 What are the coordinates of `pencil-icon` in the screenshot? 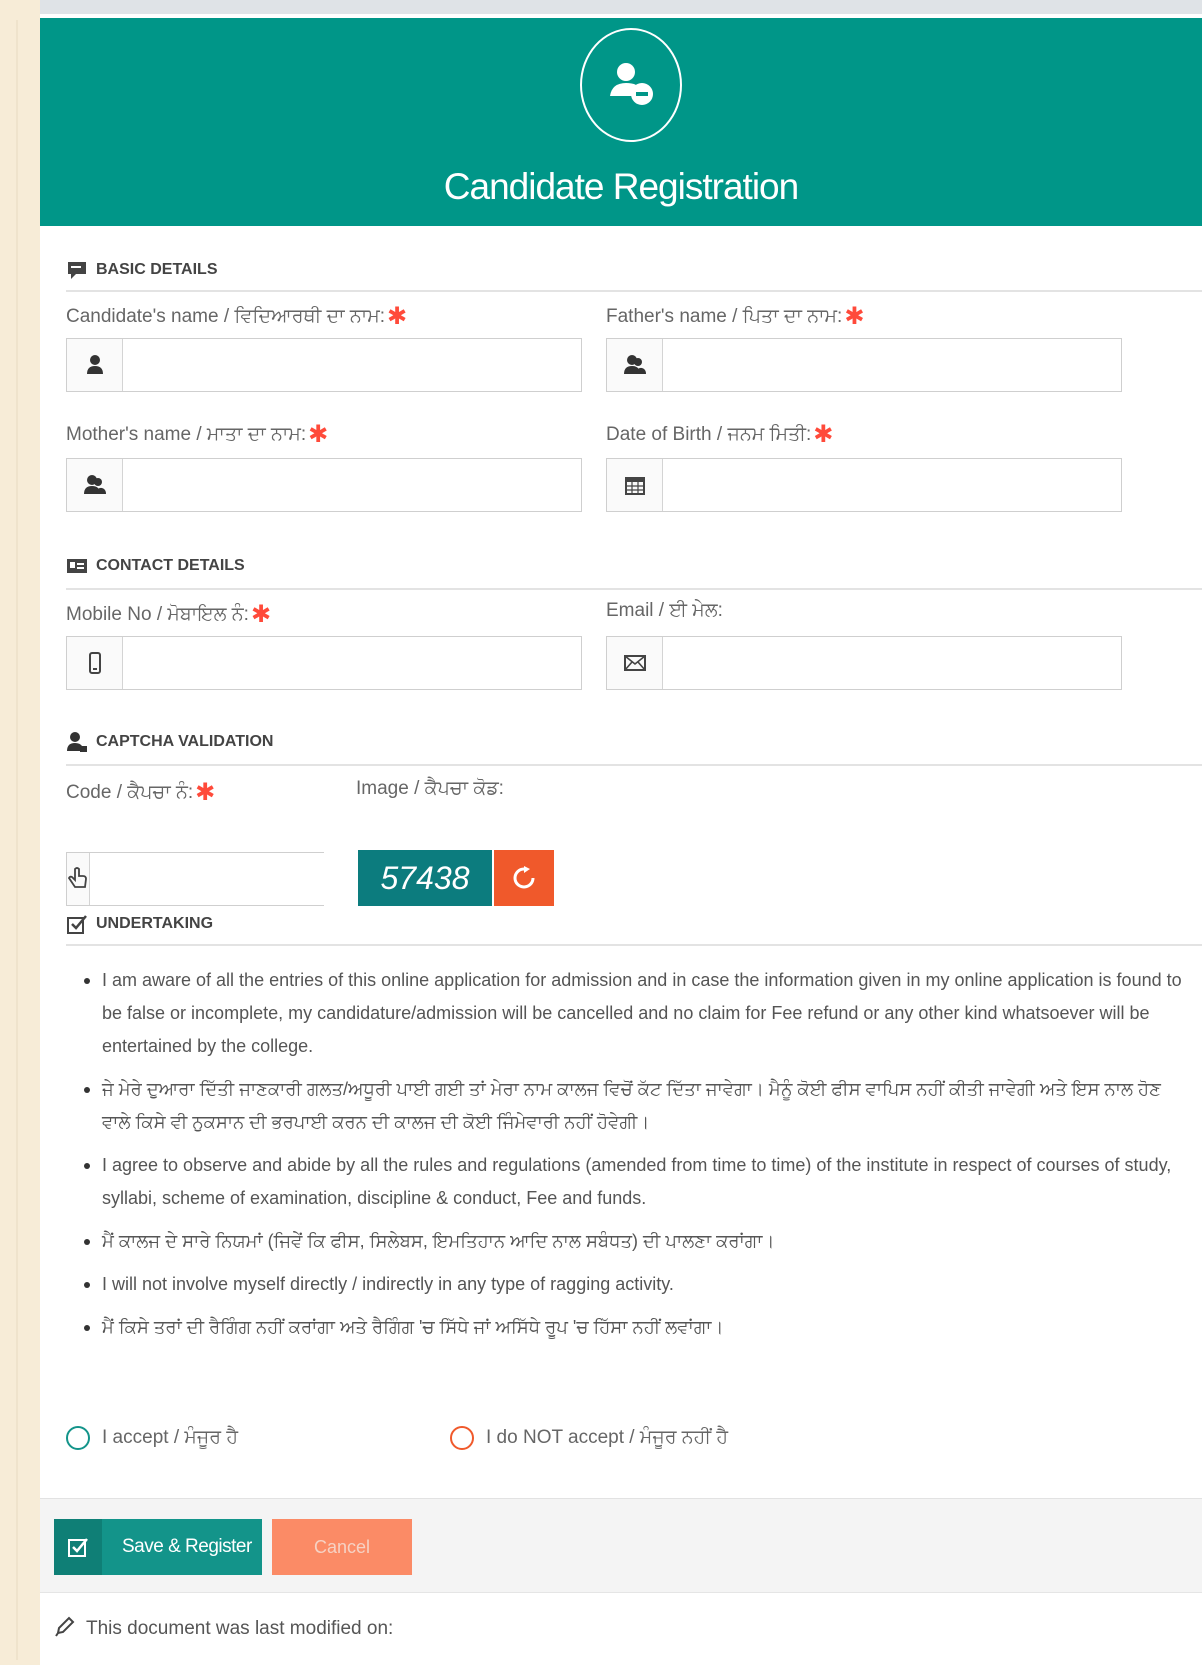 It's located at (65, 1629).